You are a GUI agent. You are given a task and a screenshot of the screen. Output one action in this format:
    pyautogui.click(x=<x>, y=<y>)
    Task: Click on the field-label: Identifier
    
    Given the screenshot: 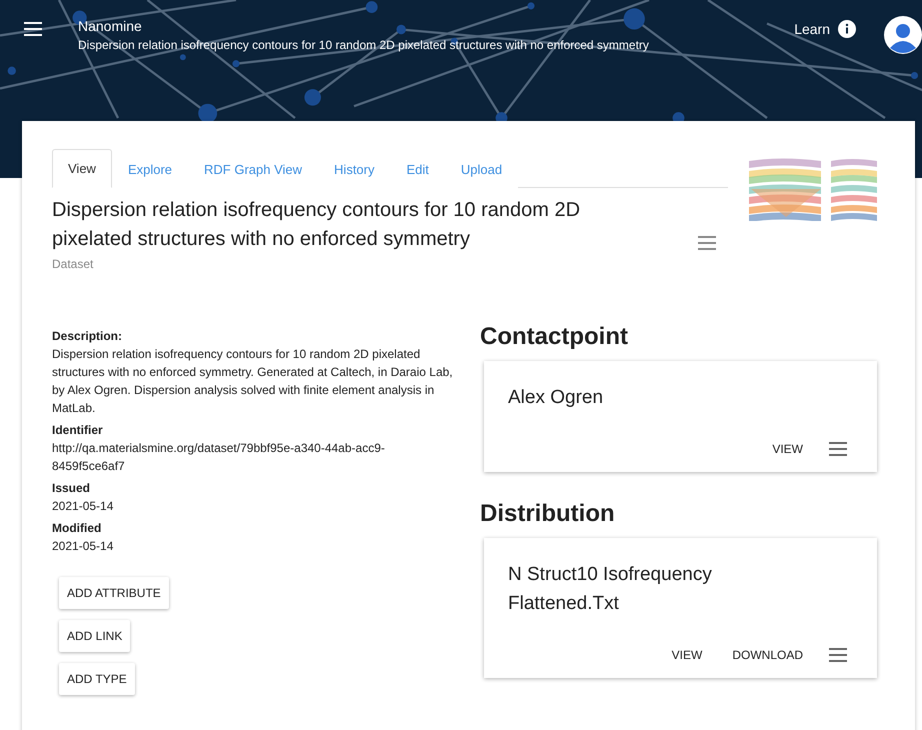 What is the action you would take?
    pyautogui.click(x=78, y=430)
    